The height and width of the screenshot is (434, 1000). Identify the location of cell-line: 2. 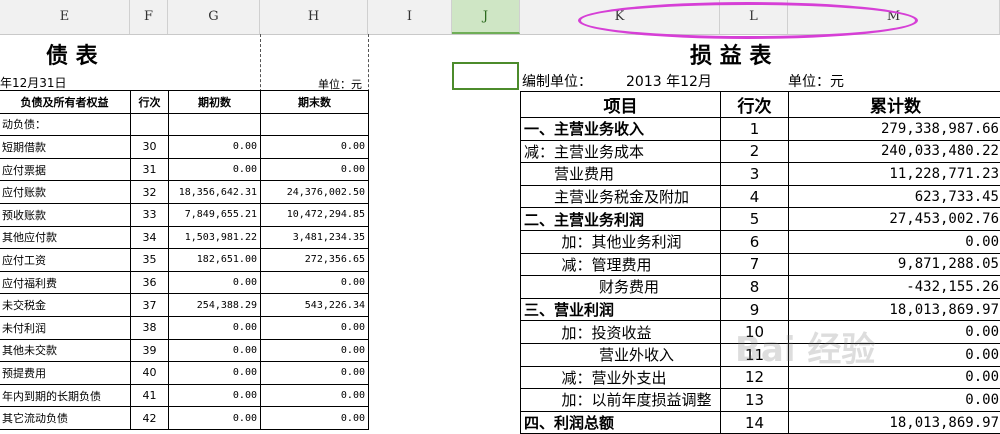
(755, 151).